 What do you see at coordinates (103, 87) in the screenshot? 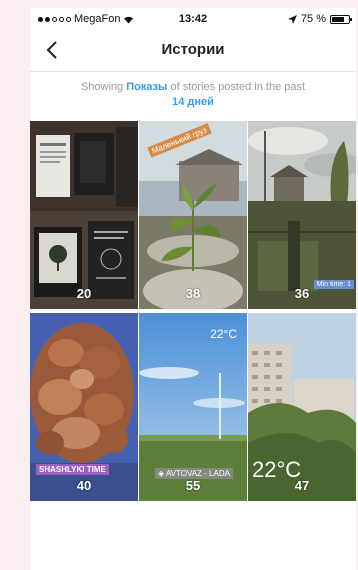
I see `filter-prefix: Showing` at bounding box center [103, 87].